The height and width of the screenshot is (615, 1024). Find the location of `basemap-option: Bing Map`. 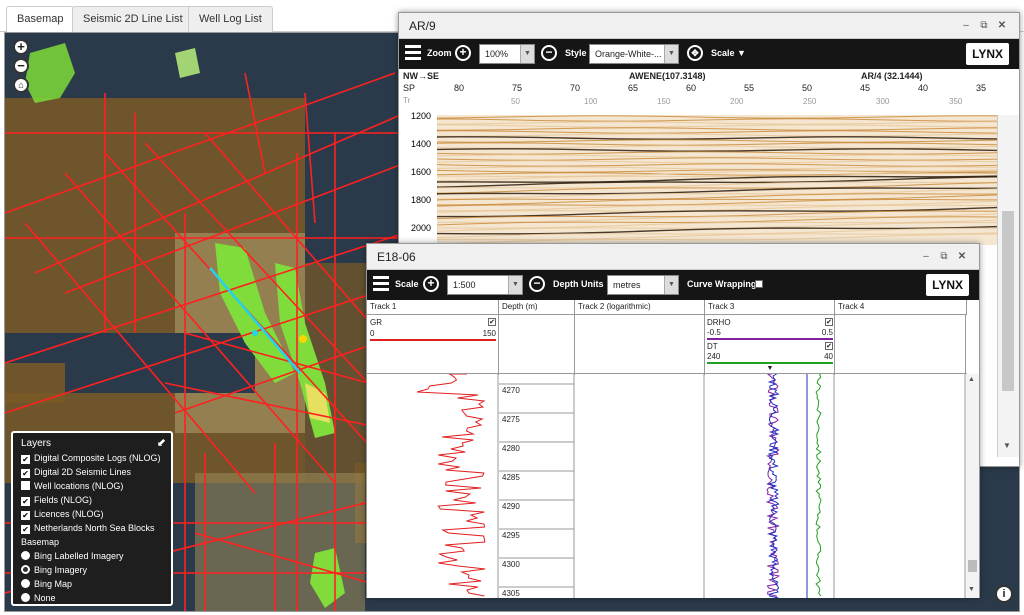

basemap-option: Bing Map is located at coordinates (92, 584).